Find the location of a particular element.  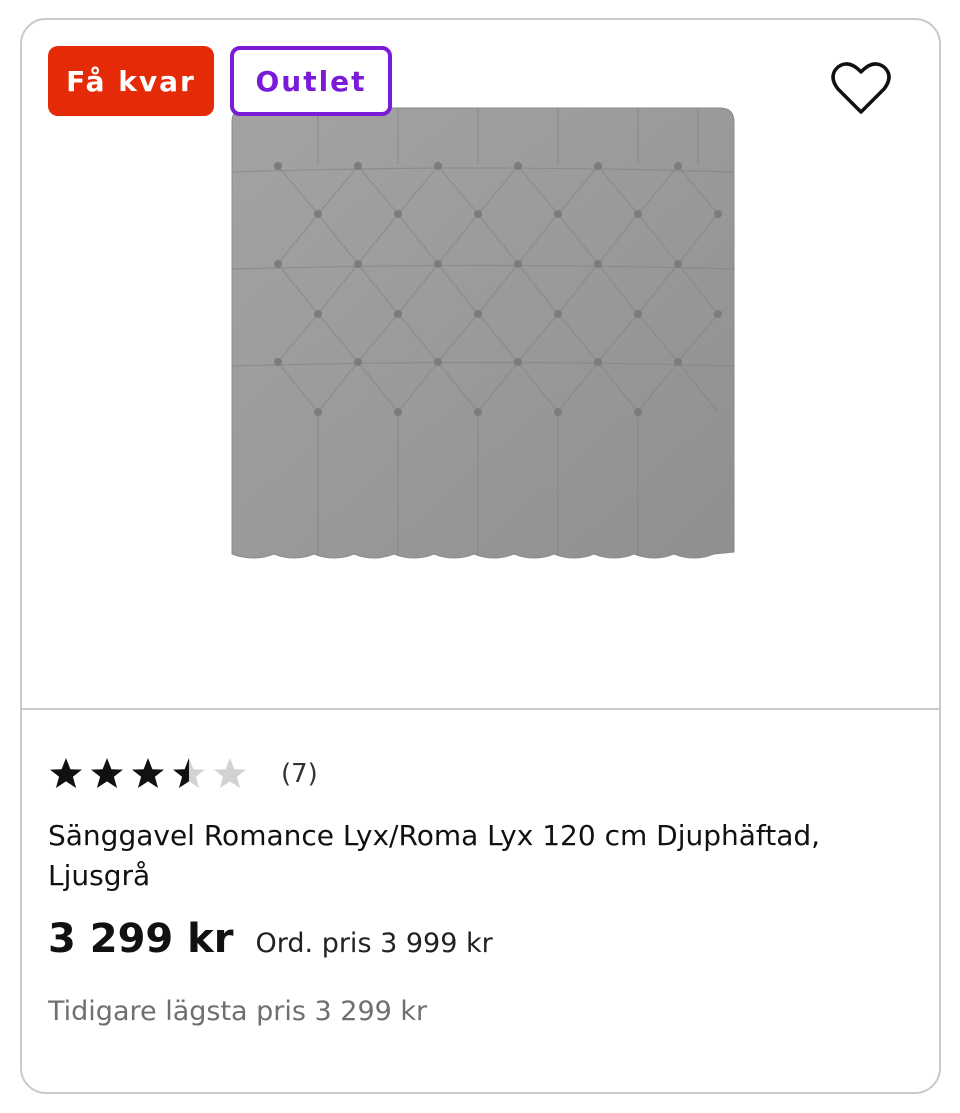

divider is located at coordinates (480, 709).